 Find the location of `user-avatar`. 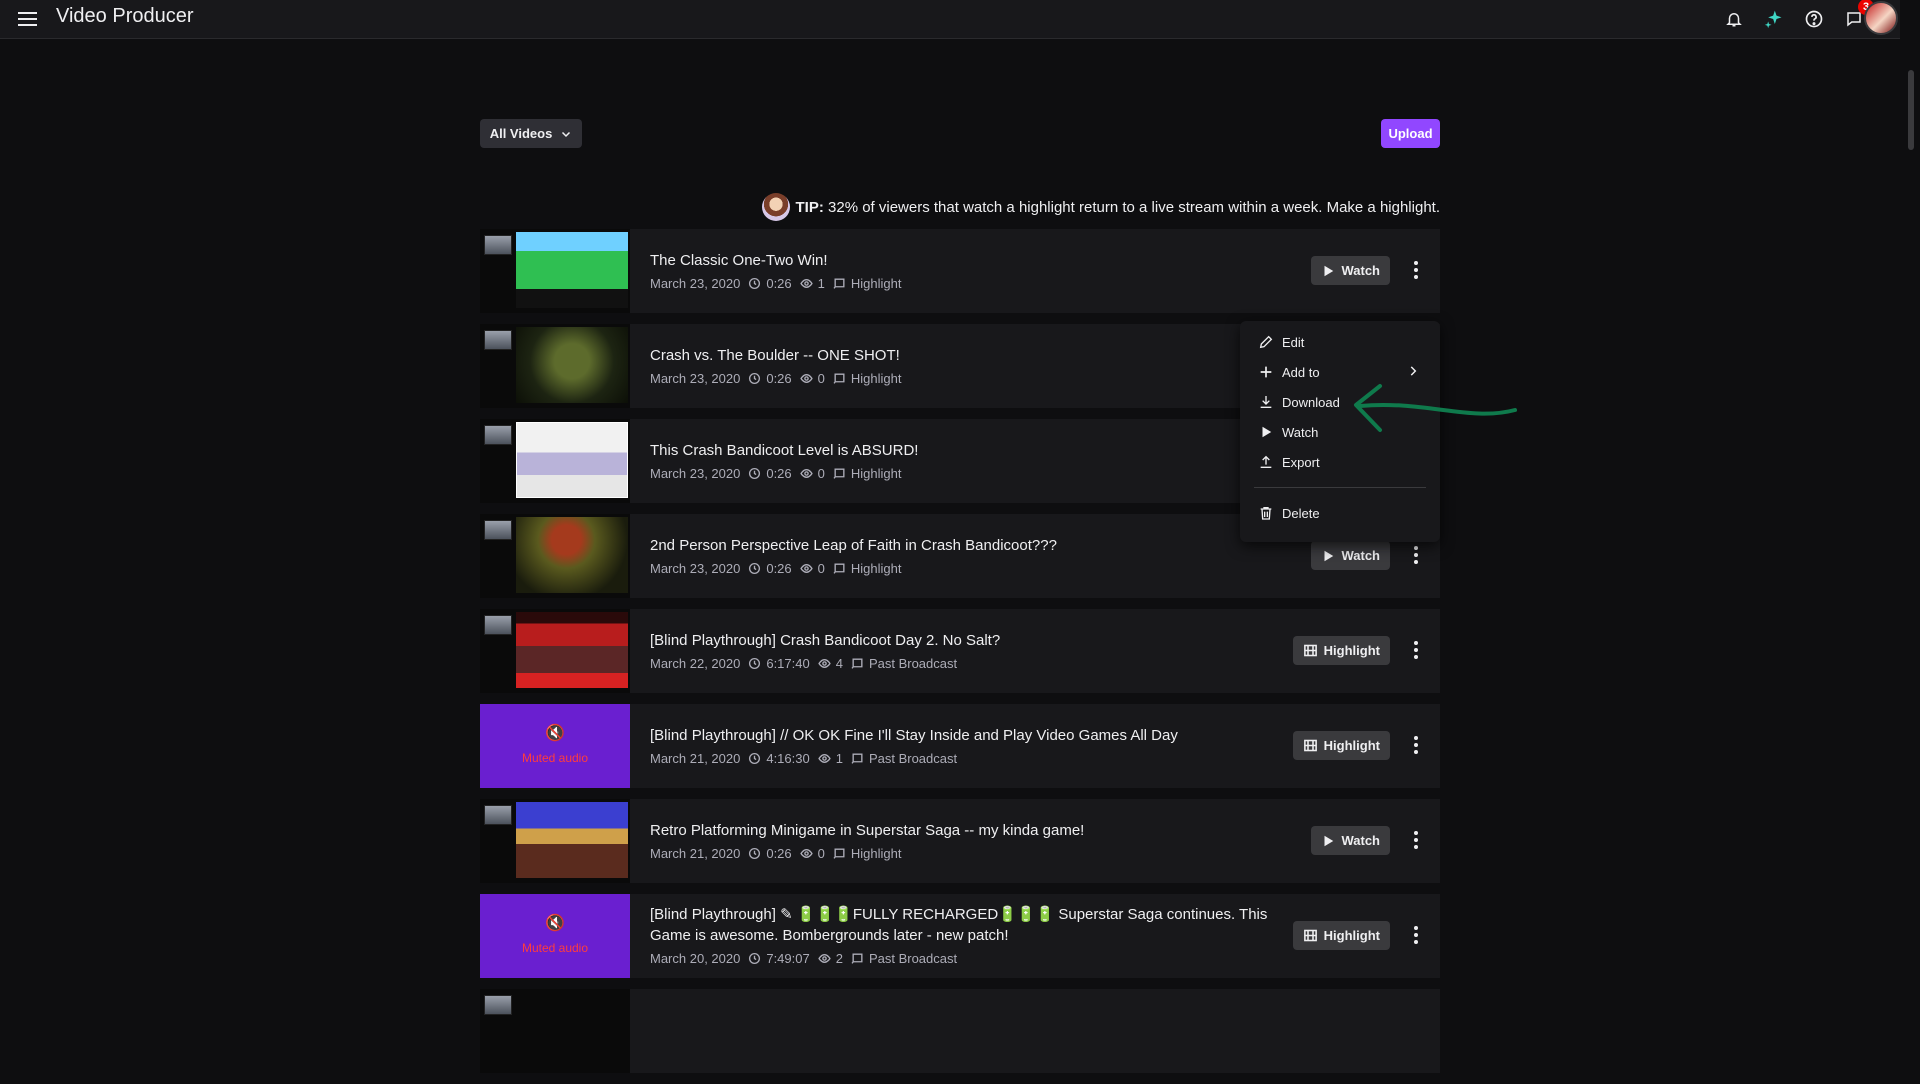

user-avatar is located at coordinates (1881, 18).